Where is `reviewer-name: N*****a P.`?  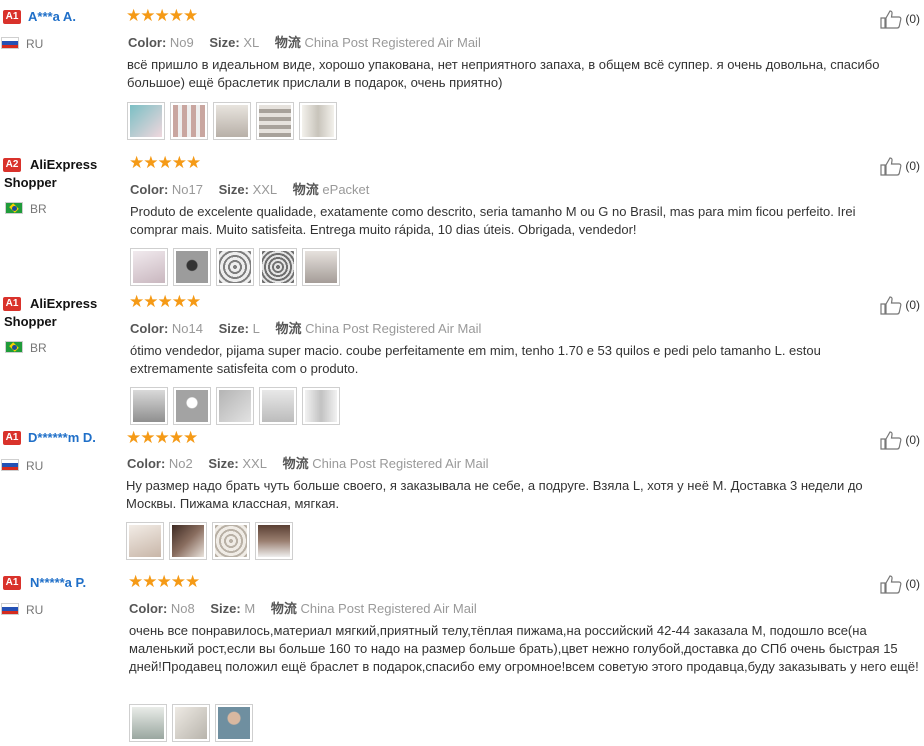 reviewer-name: N*****a P. is located at coordinates (58, 582).